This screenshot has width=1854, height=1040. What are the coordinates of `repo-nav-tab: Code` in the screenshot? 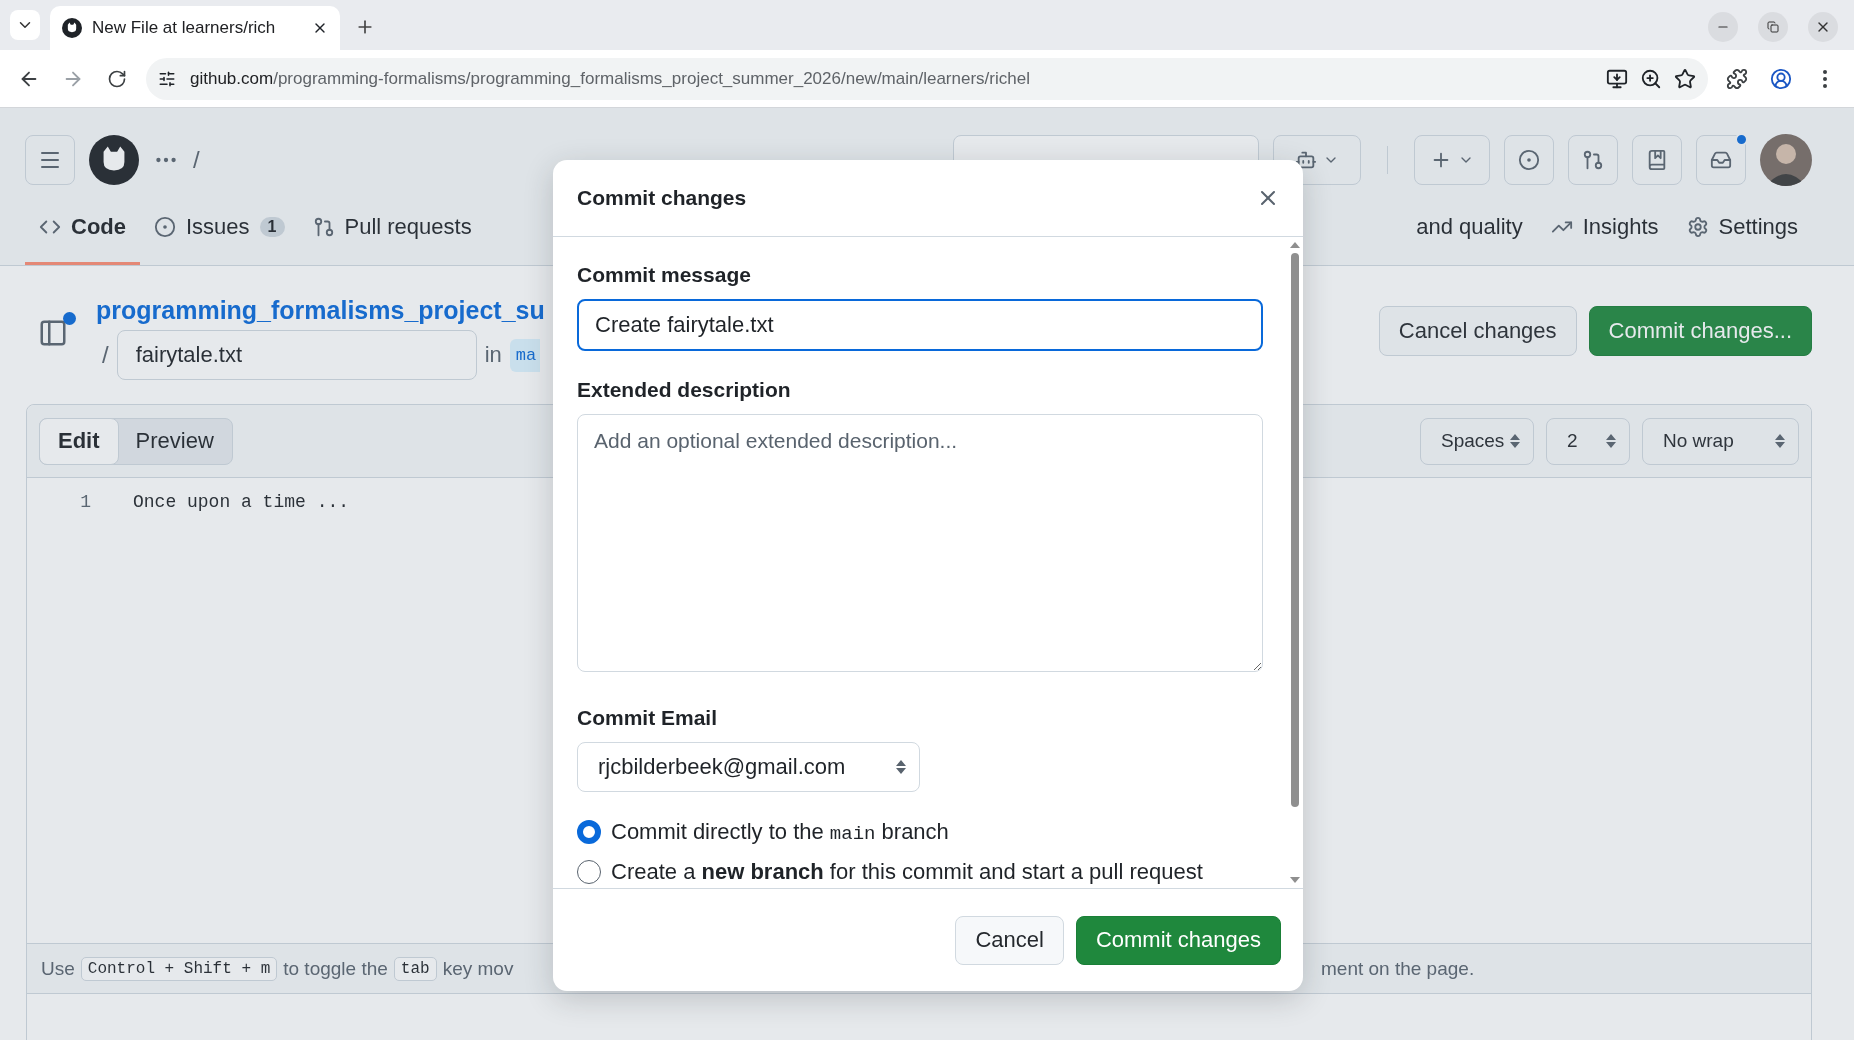 It's located at (82, 234).